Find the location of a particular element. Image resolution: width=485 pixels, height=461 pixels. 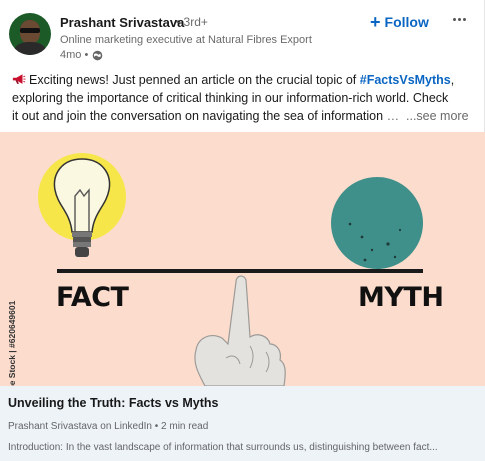

follow-label: Follow is located at coordinates (406, 22).